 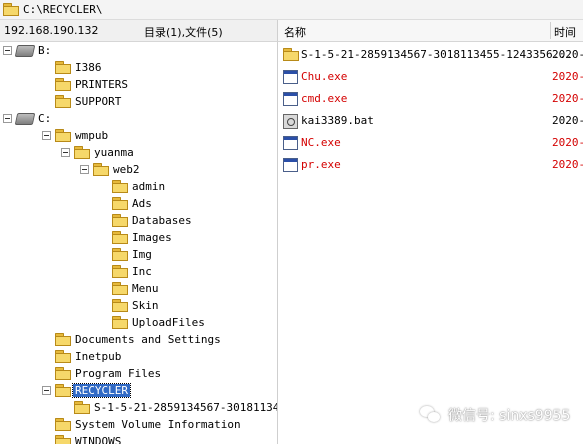 I want to click on tree-item: Ads, so click(x=132, y=203).